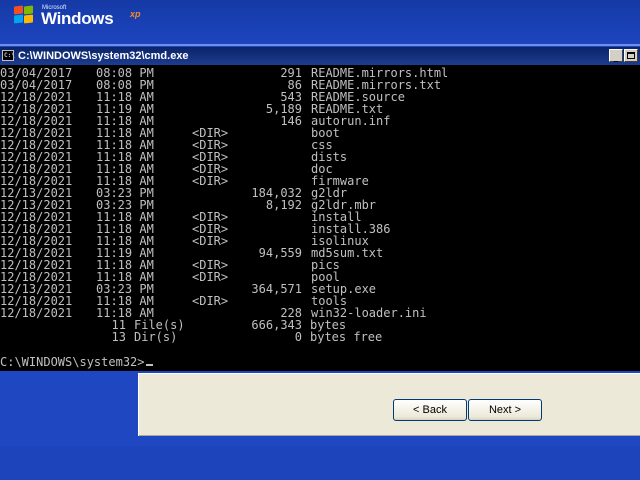 This screenshot has height=480, width=640. What do you see at coordinates (118, 325) in the screenshot?
I see `summary-count: 11` at bounding box center [118, 325].